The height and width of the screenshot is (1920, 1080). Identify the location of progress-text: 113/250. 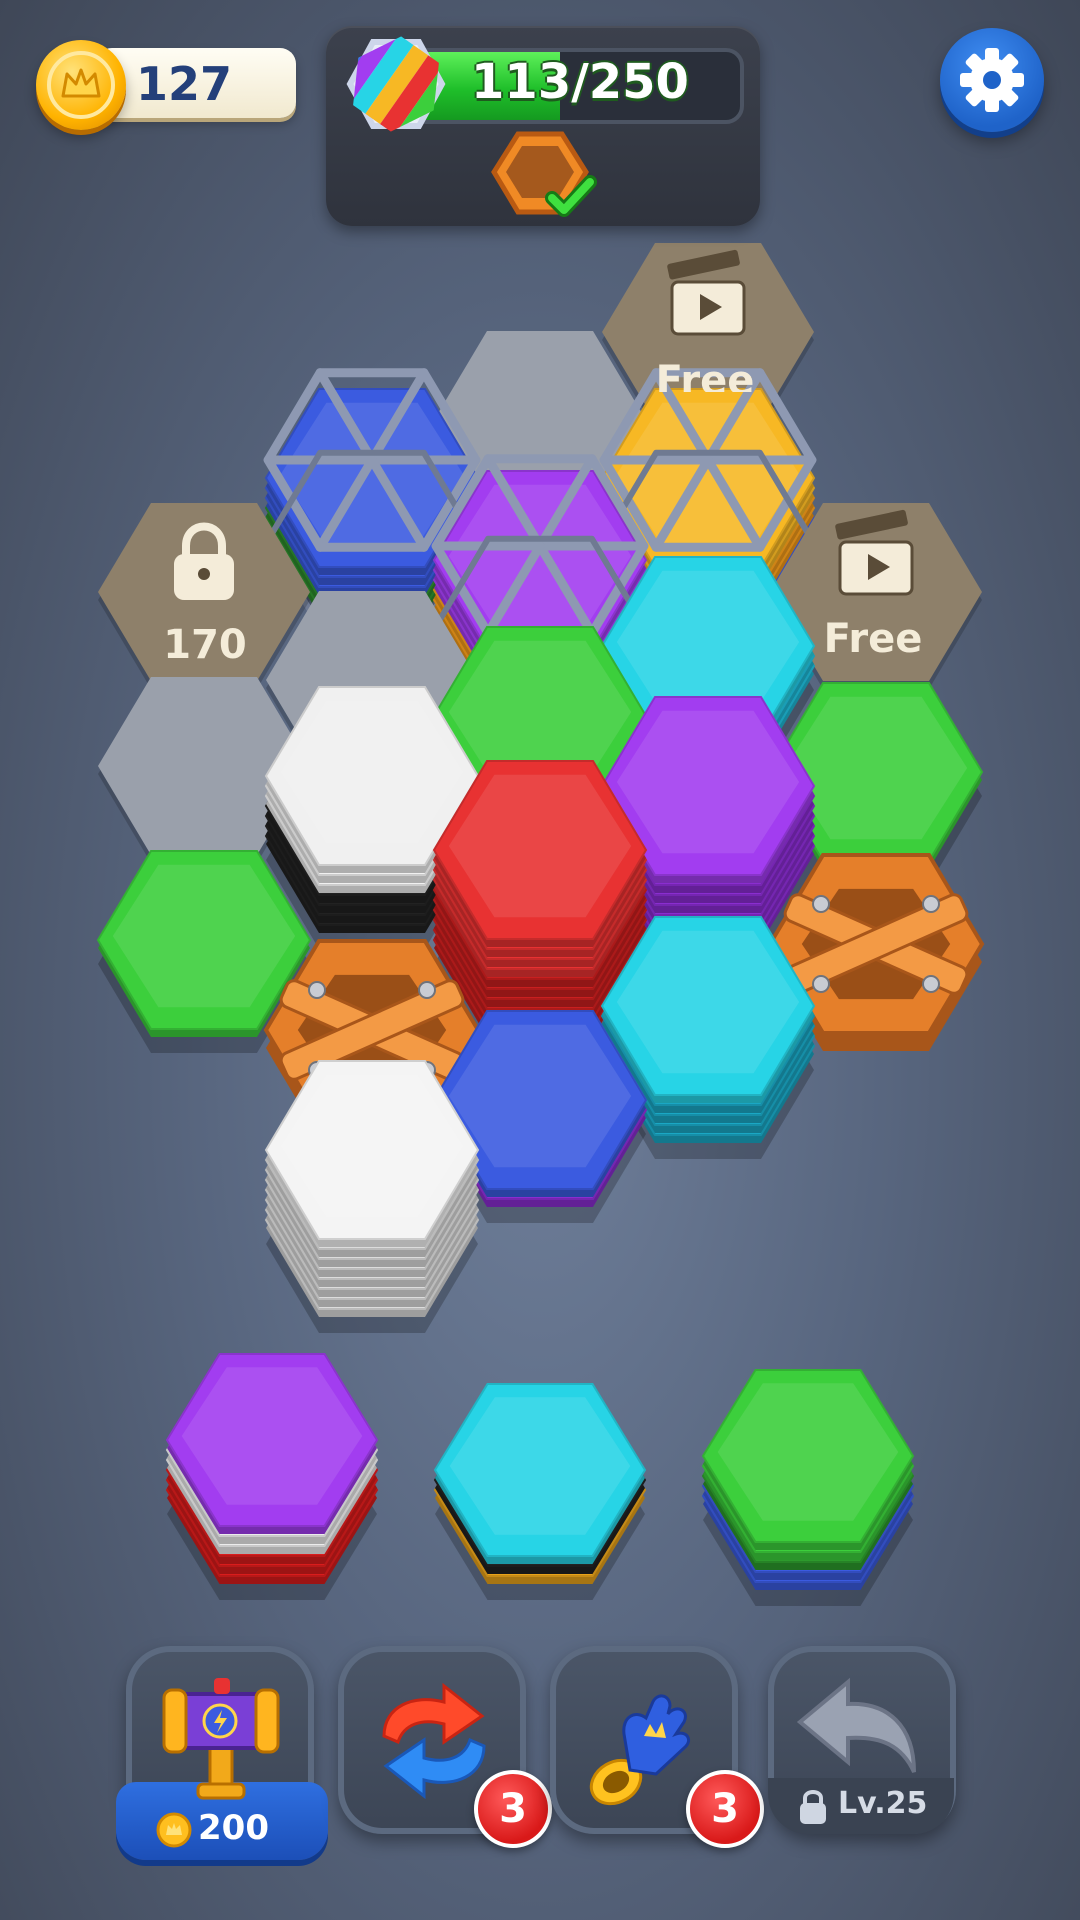
(580, 82).